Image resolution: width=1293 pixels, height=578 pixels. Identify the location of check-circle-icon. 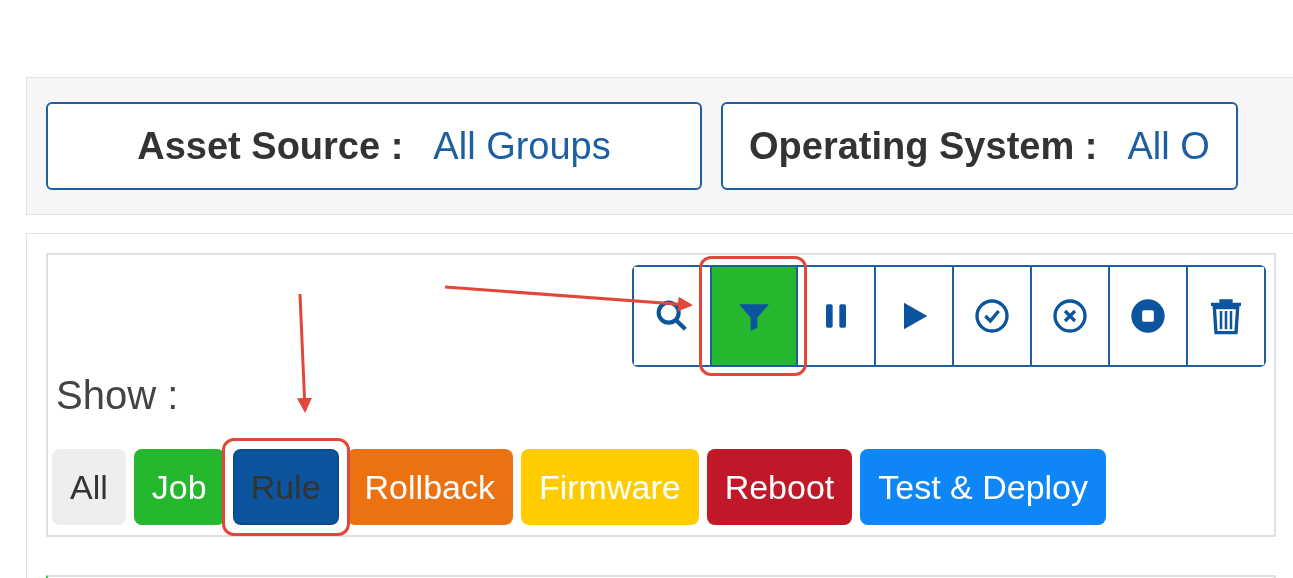
(992, 316).